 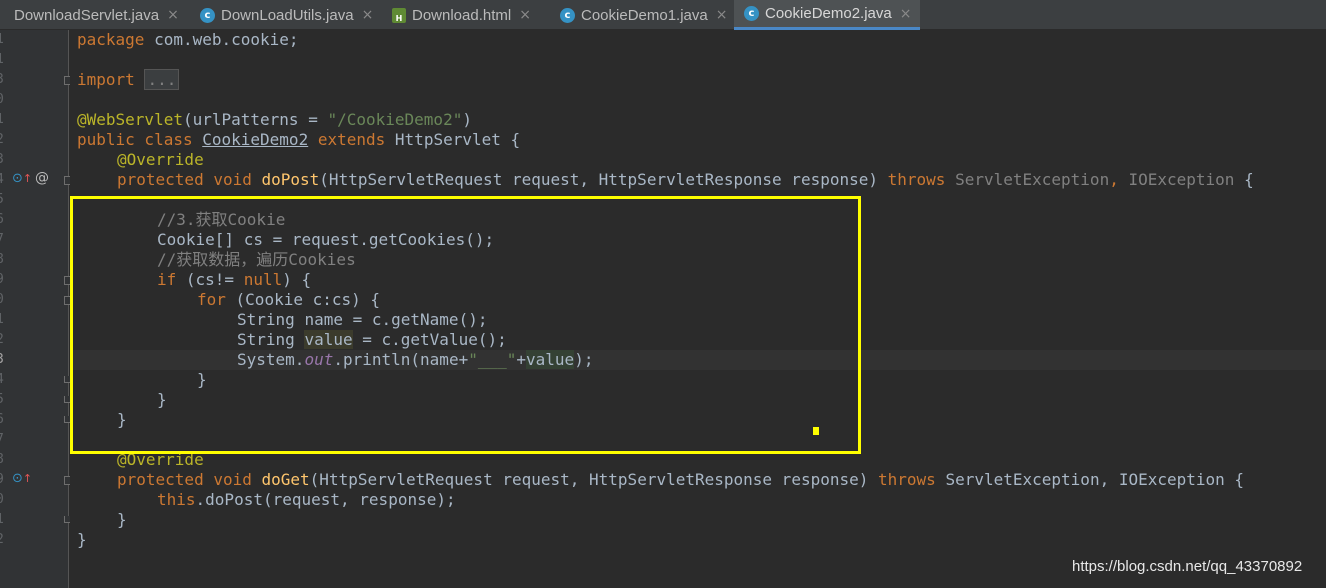 I want to click on tab-downloadutils: c DownLoadUtils.java ×, so click(x=288, y=15).